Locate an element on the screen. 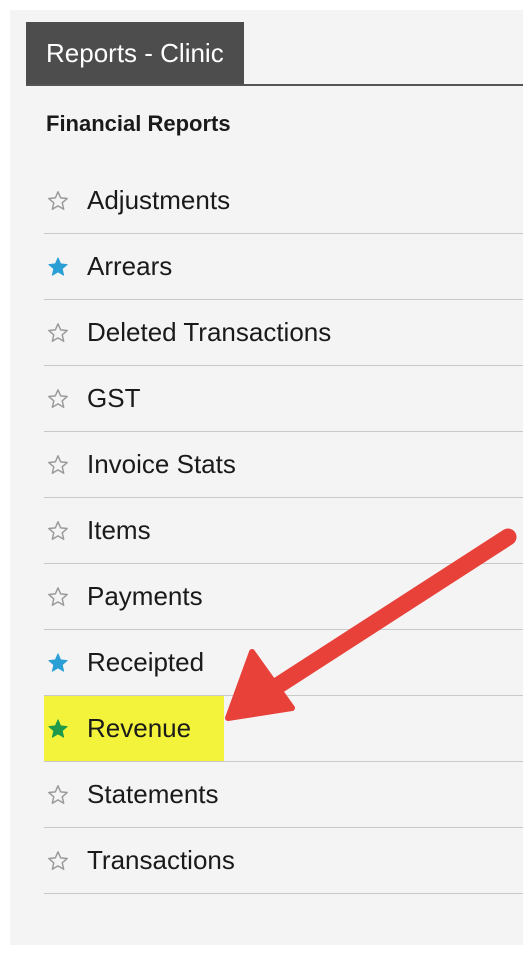 This screenshot has height=955, width=523. report-item-label: Statements is located at coordinates (153, 794).